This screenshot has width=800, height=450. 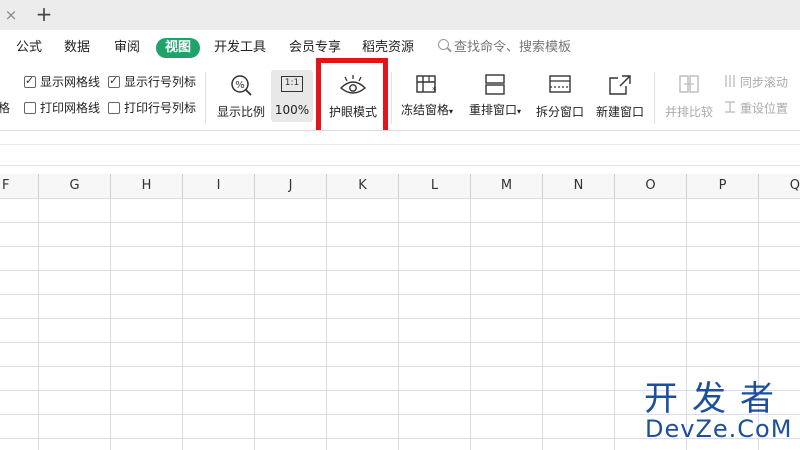 What do you see at coordinates (114, 81) in the screenshot?
I see `show-headings-checkbox` at bounding box center [114, 81].